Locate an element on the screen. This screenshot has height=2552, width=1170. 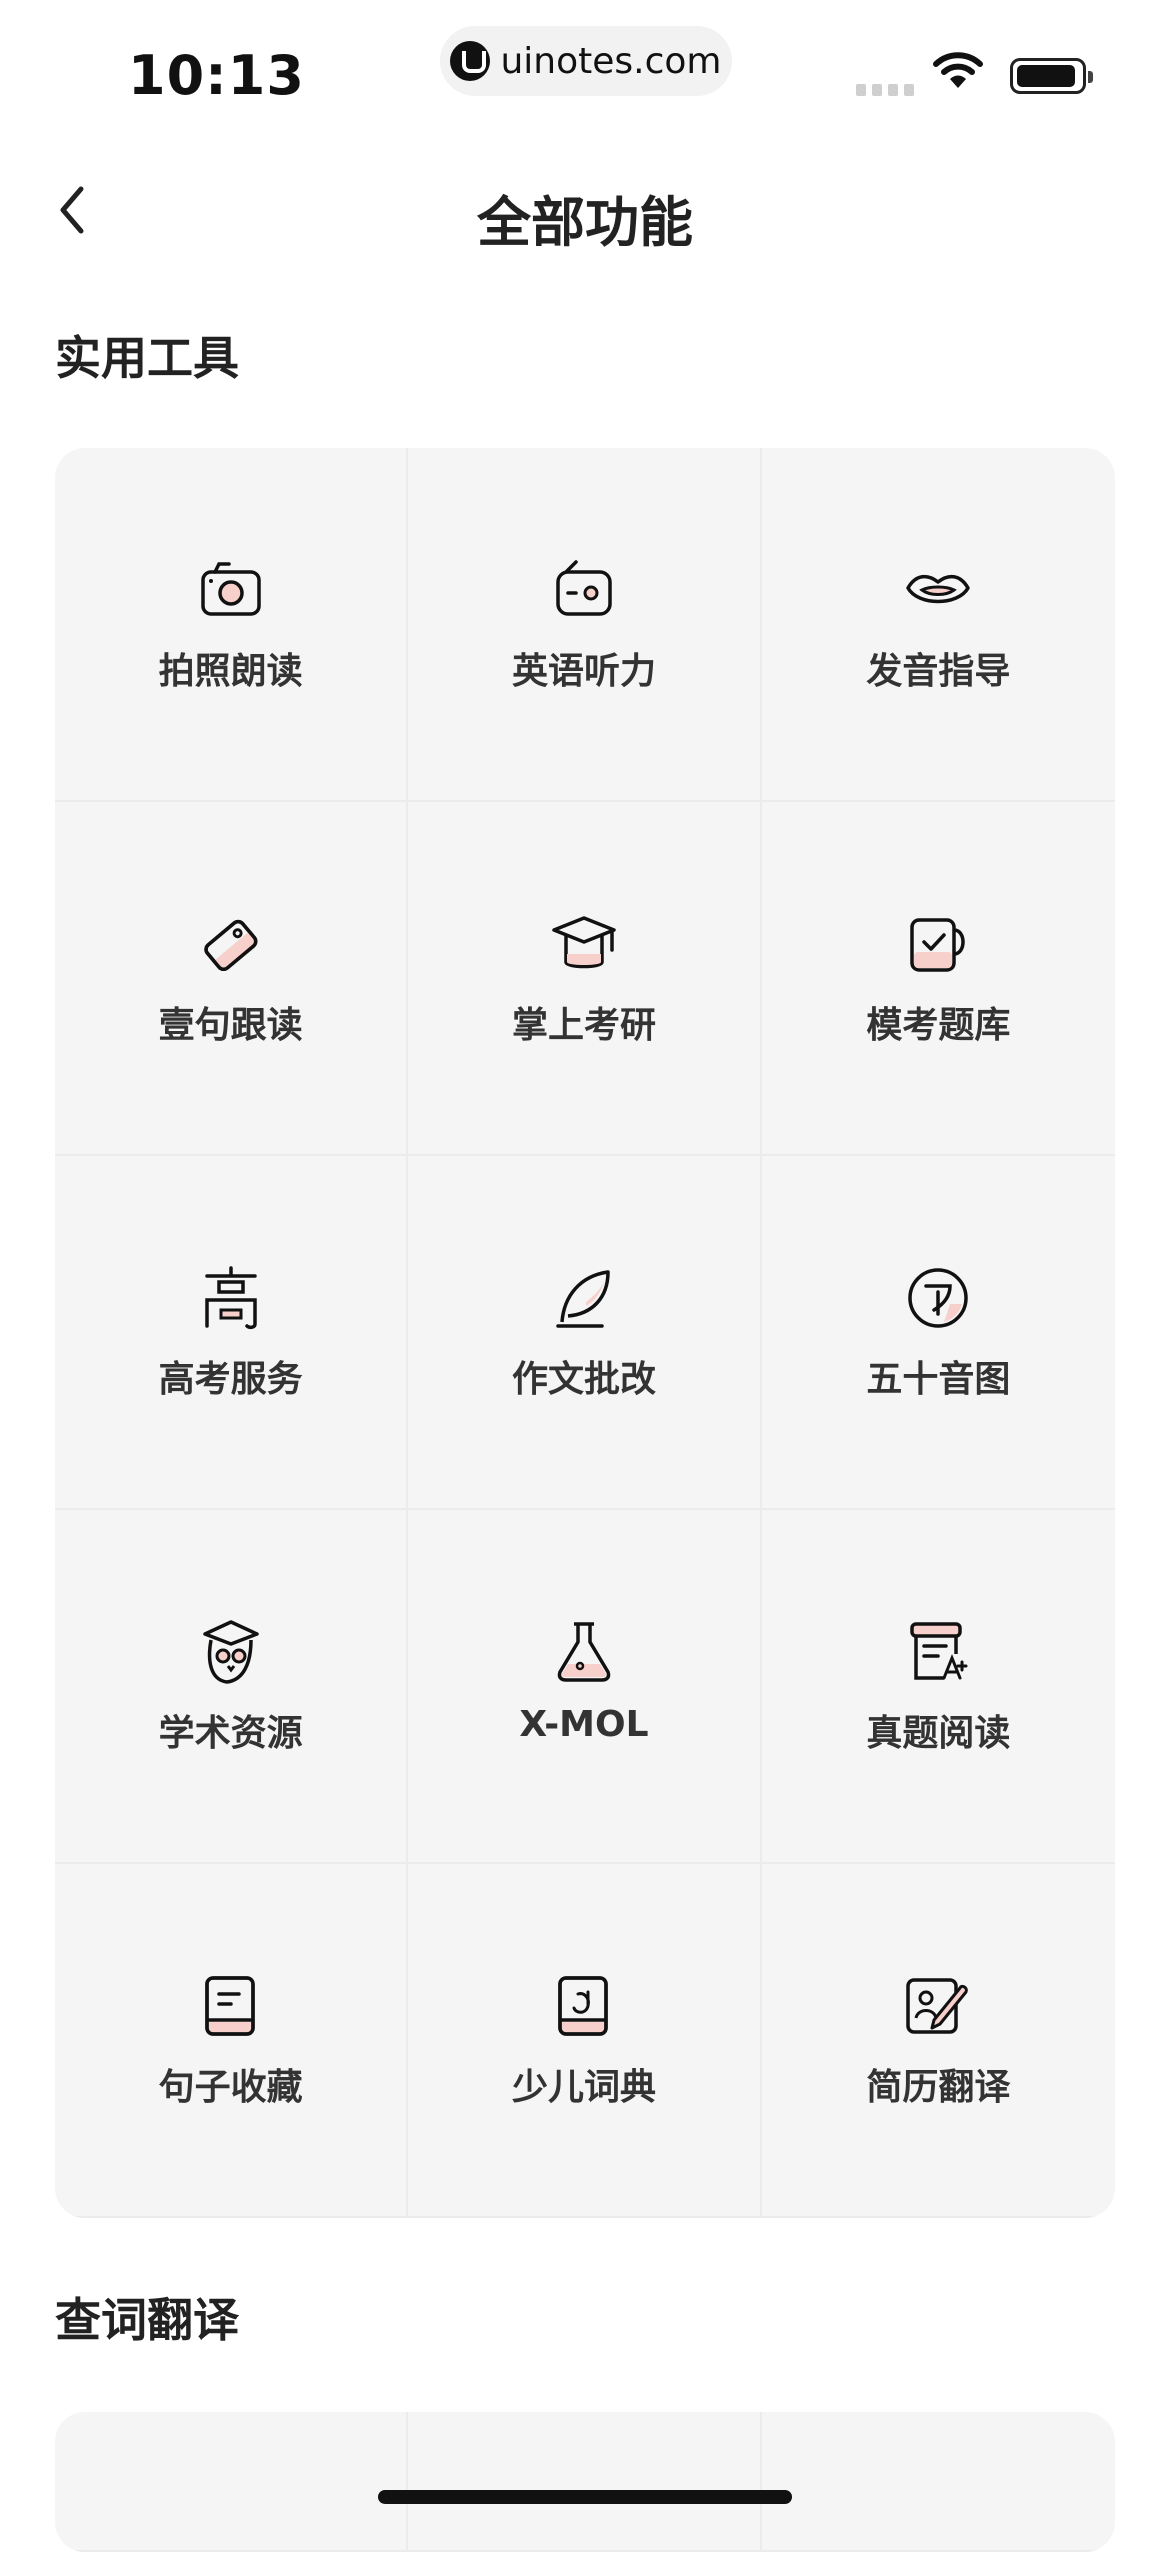
grid-item-academic: 学术资源 is located at coordinates (232, 1687).